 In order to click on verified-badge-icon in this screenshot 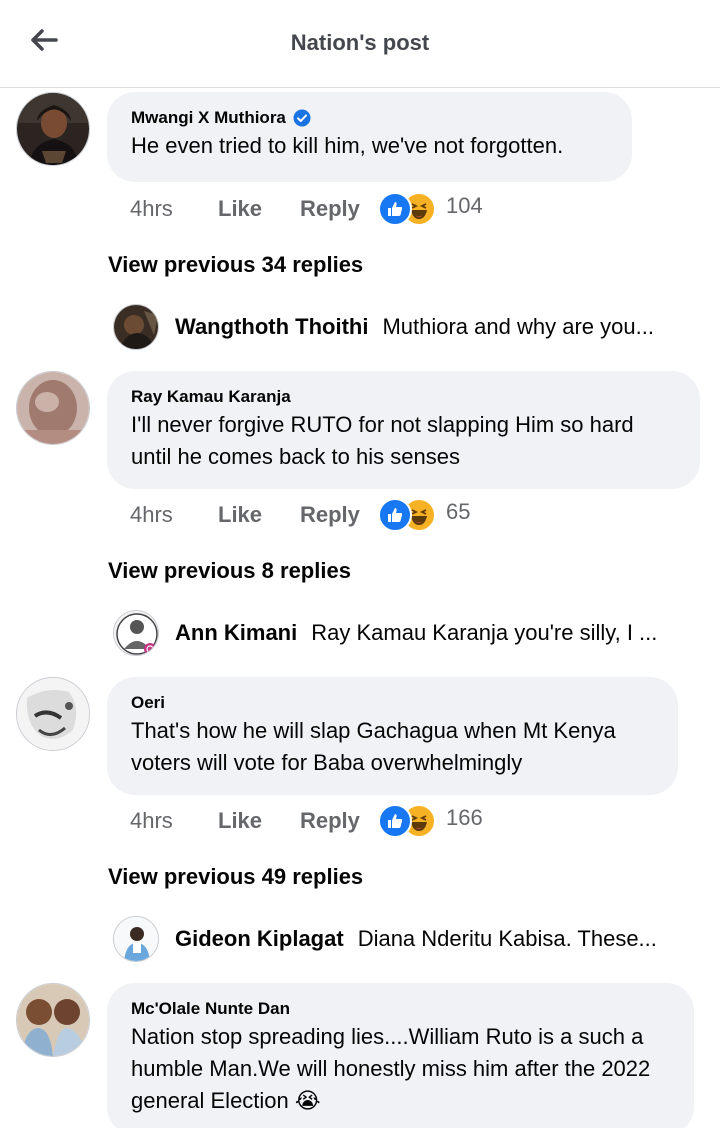, I will do `click(302, 118)`.